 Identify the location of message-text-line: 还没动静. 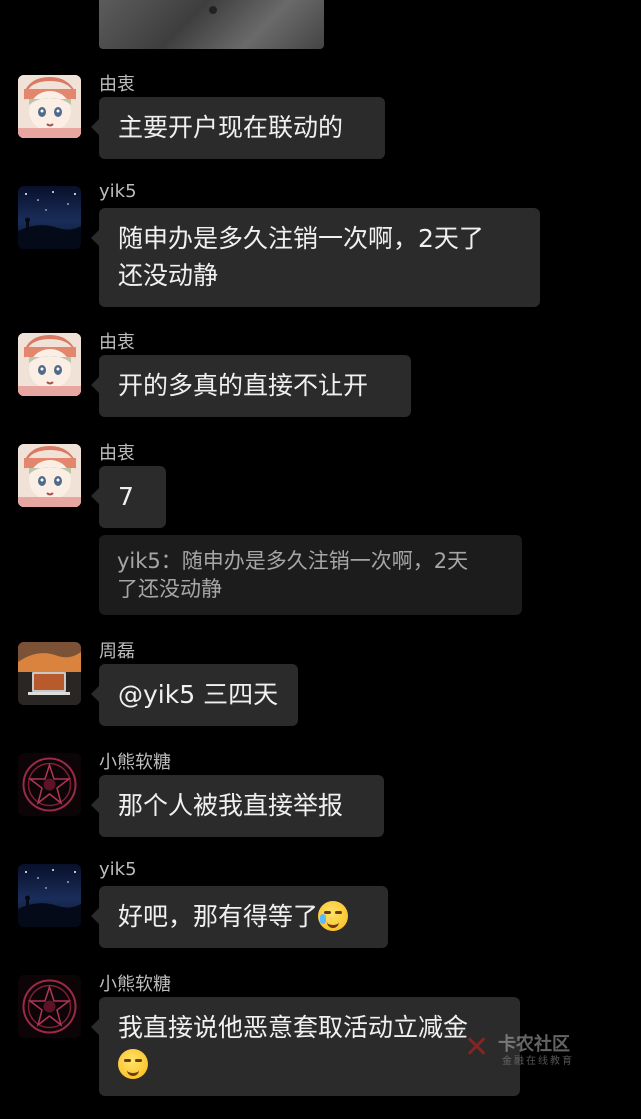
(168, 275).